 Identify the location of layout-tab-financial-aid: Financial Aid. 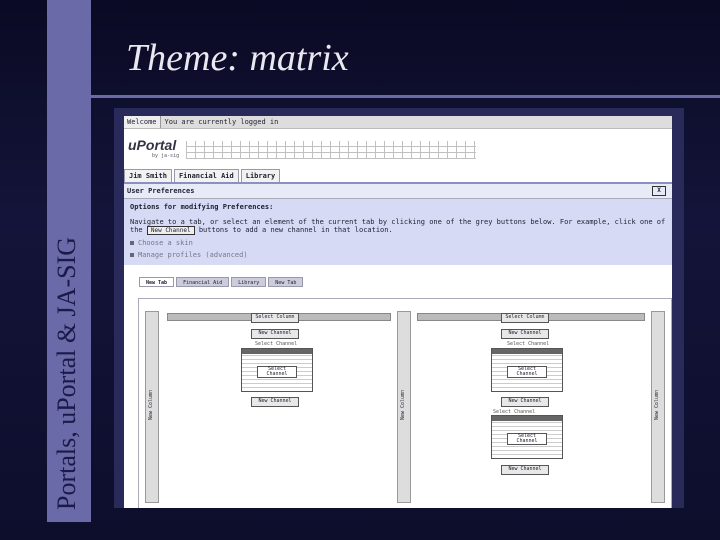
(203, 282).